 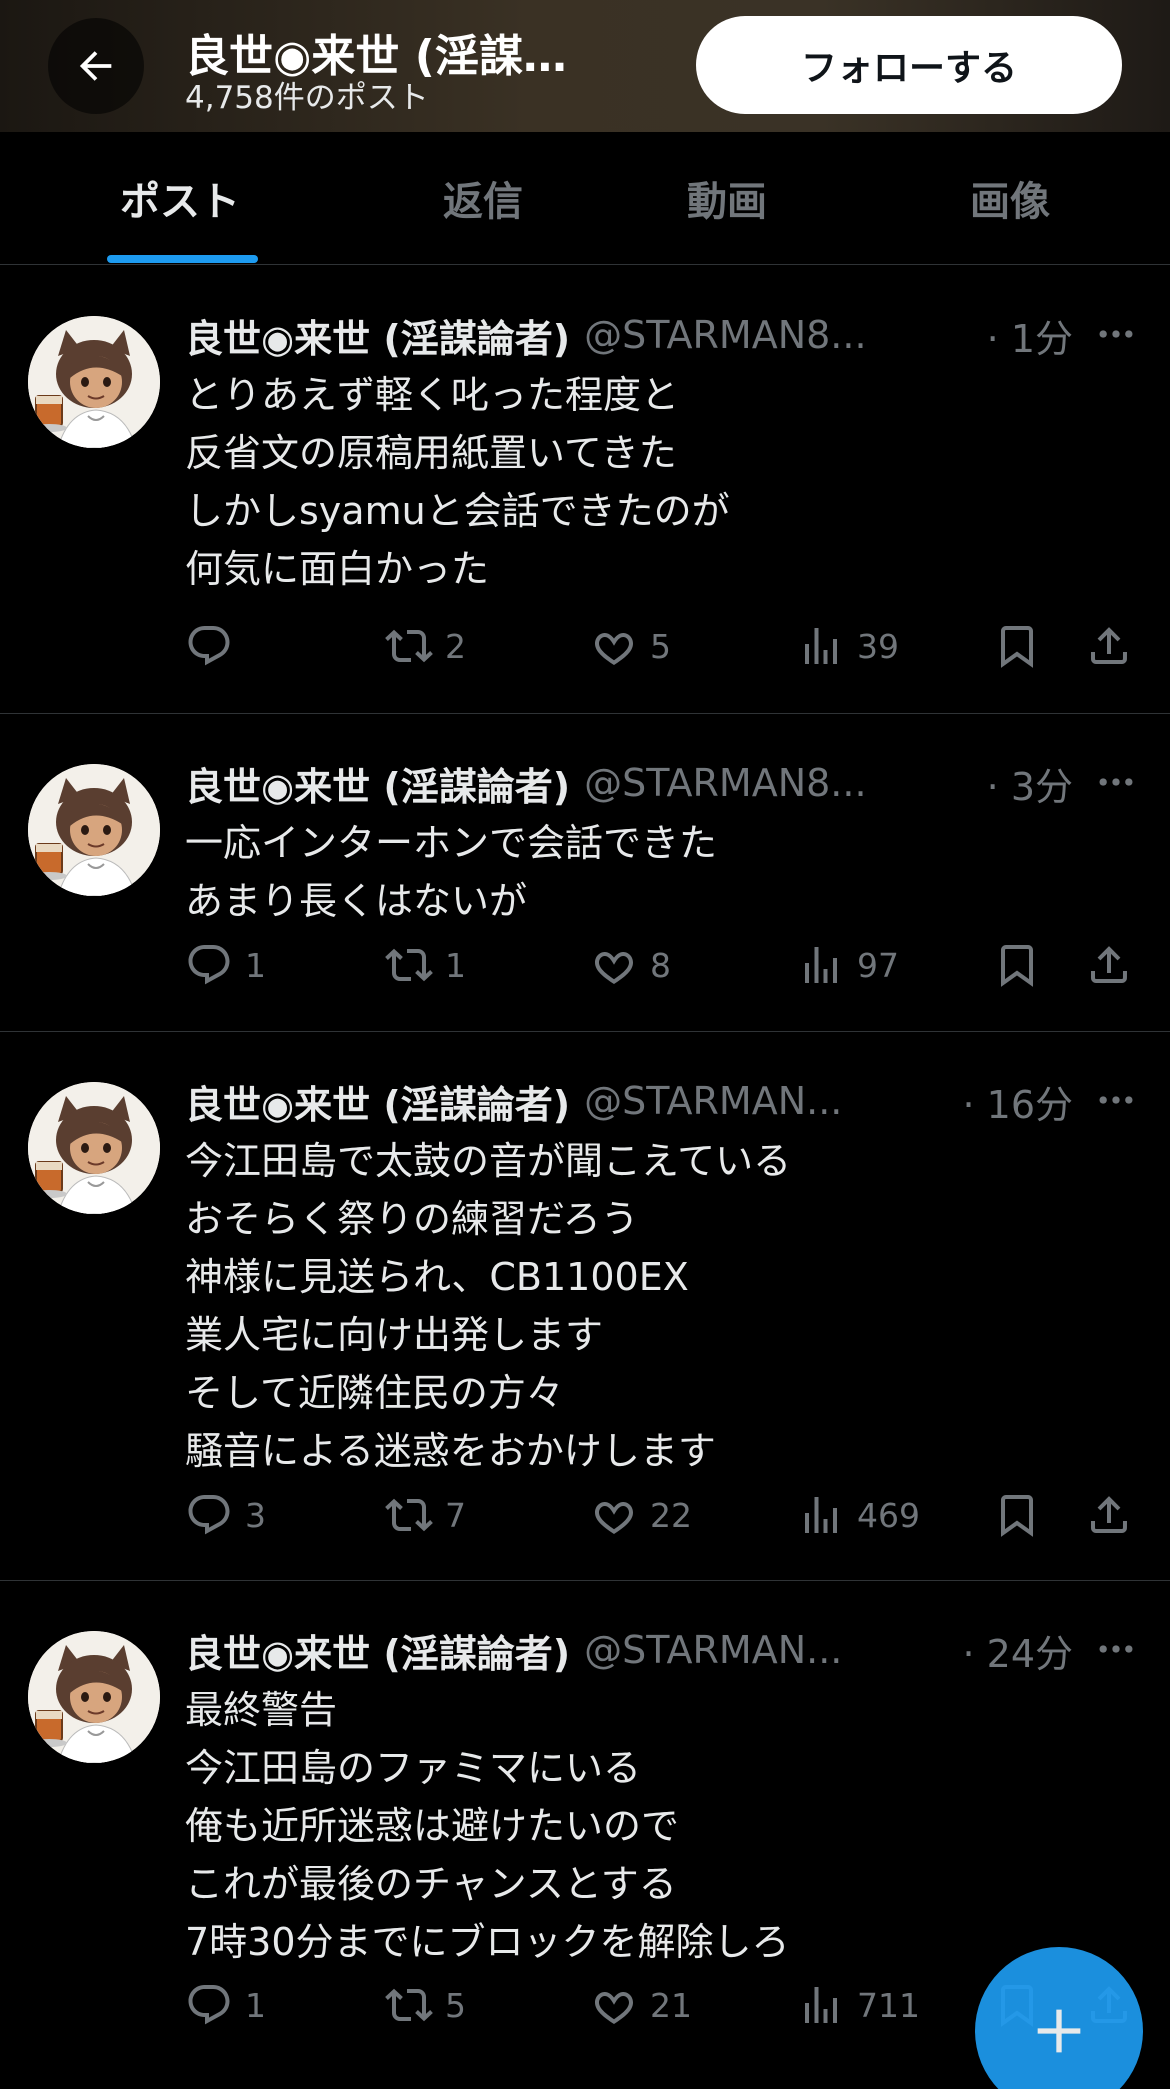 What do you see at coordinates (821, 2005) in the screenshot?
I see `views-icon` at bounding box center [821, 2005].